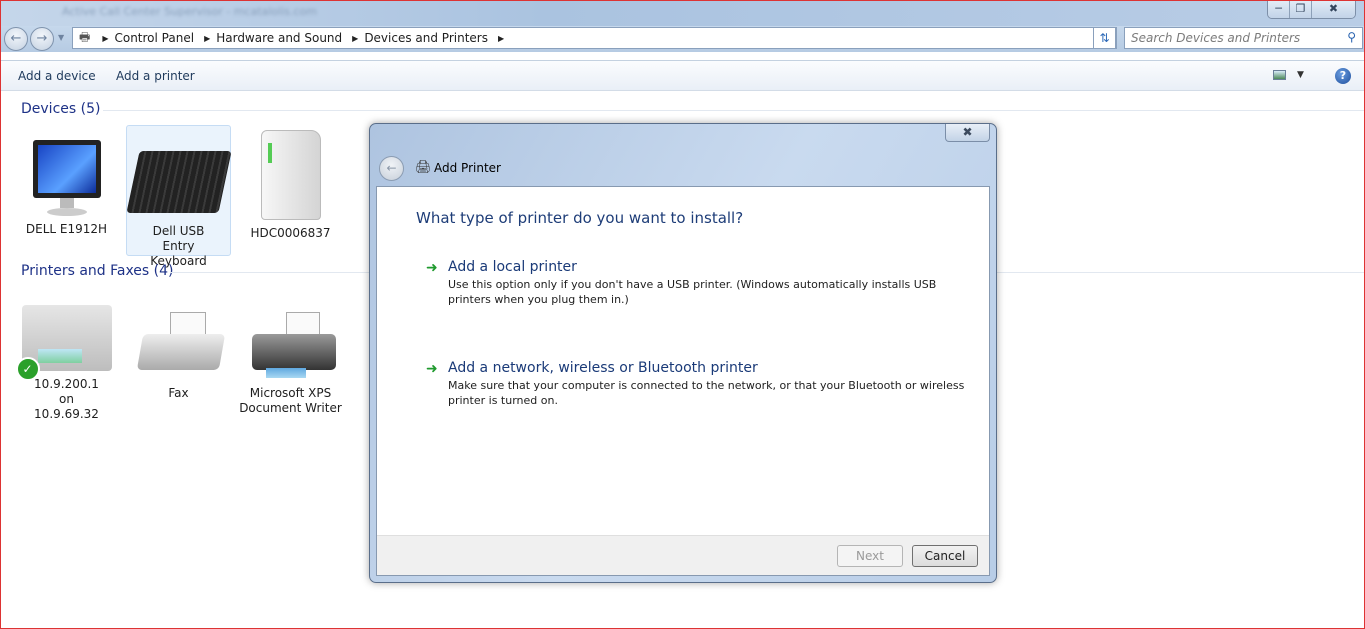 This screenshot has width=1365, height=629. Describe the element at coordinates (61, 37) in the screenshot. I see `recent-pages-icon: ▼` at that location.